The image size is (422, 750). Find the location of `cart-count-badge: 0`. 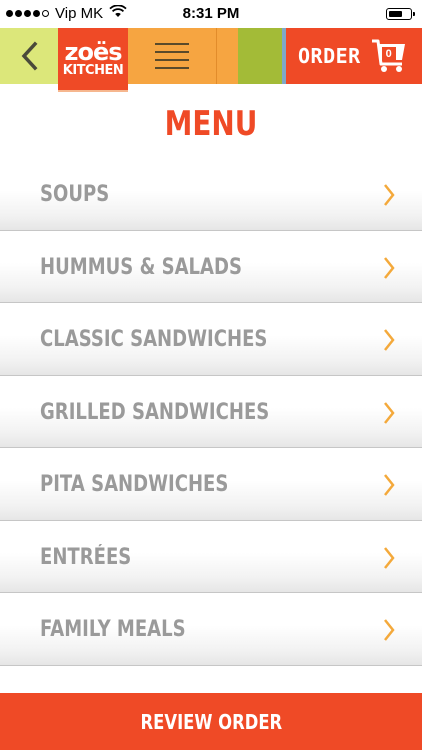

cart-count-badge: 0 is located at coordinates (388, 54).